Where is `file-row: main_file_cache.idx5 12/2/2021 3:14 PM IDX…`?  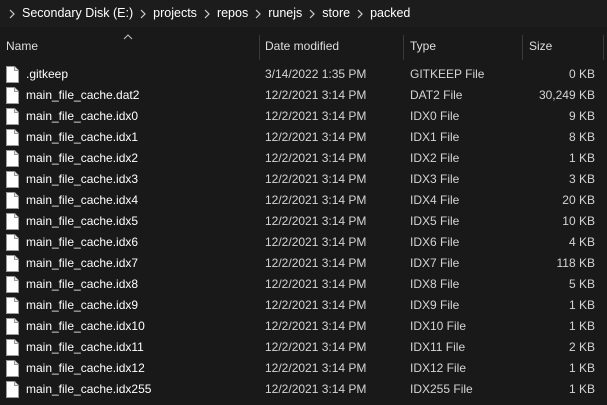 file-row: main_file_cache.idx5 12/2/2021 3:14 PM IDX… is located at coordinates (303, 221).